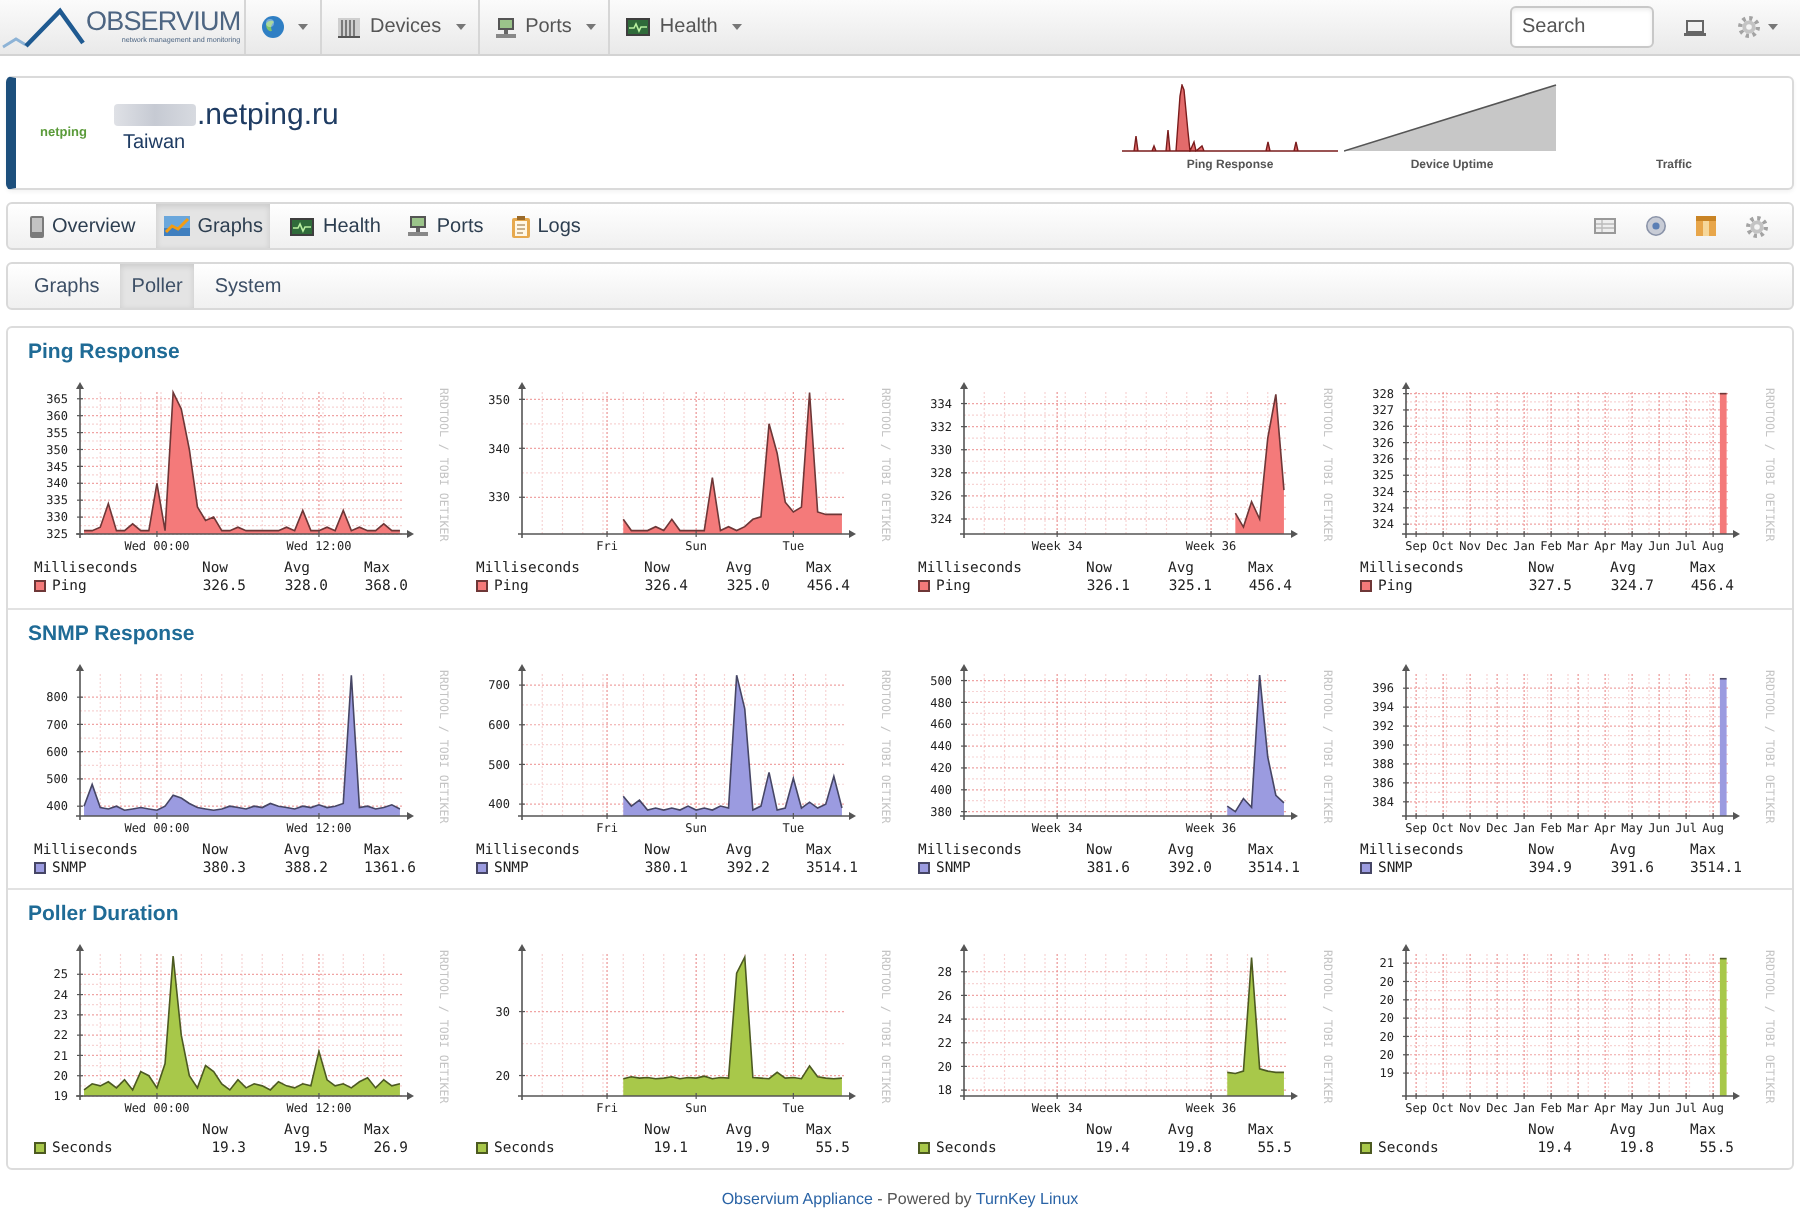 The width and height of the screenshot is (1800, 1218). What do you see at coordinates (446, 226) in the screenshot?
I see `nav-tab: Ports` at bounding box center [446, 226].